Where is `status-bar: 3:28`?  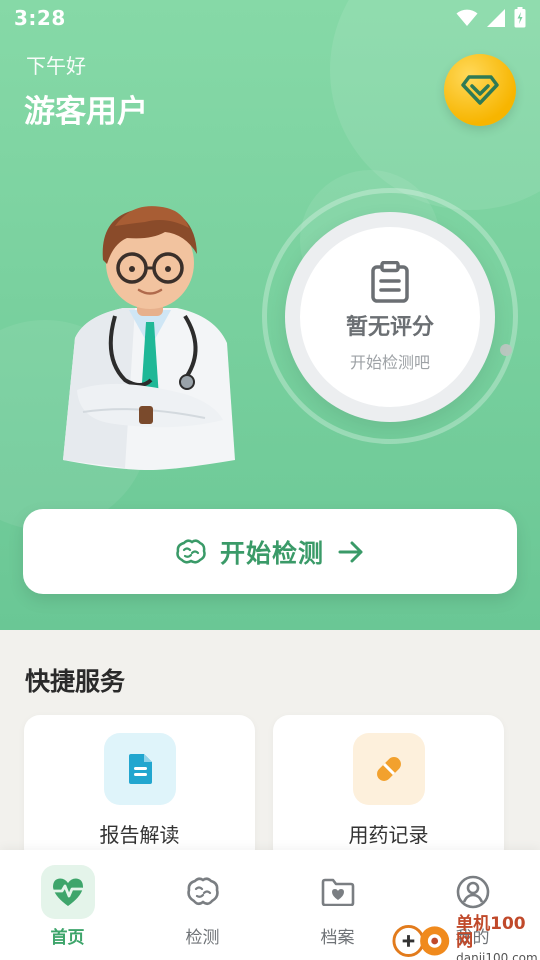 status-bar: 3:28 is located at coordinates (270, 18).